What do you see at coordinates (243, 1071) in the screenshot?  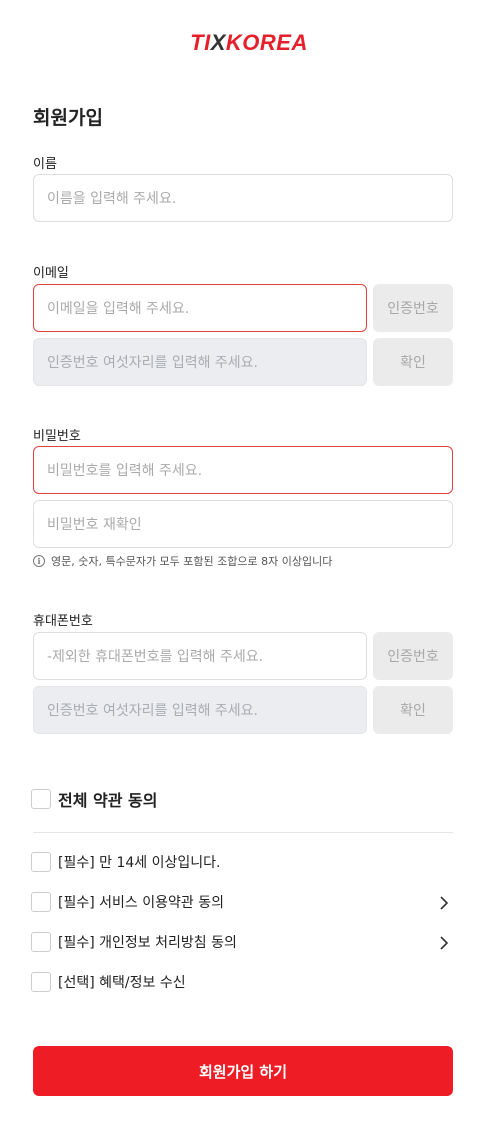 I see `signup-submit-button: 회원가입 하기` at bounding box center [243, 1071].